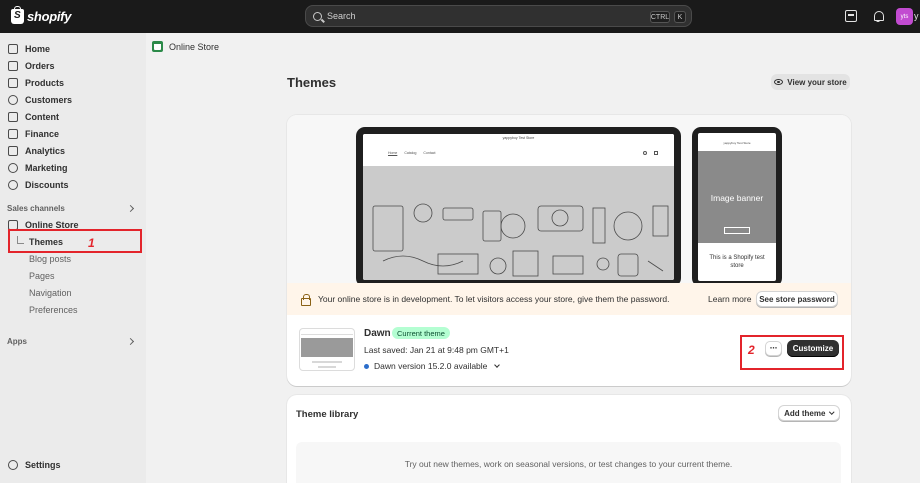 The image size is (920, 483). What do you see at coordinates (680, 17) in the screenshot?
I see `shortcut-k: K` at bounding box center [680, 17].